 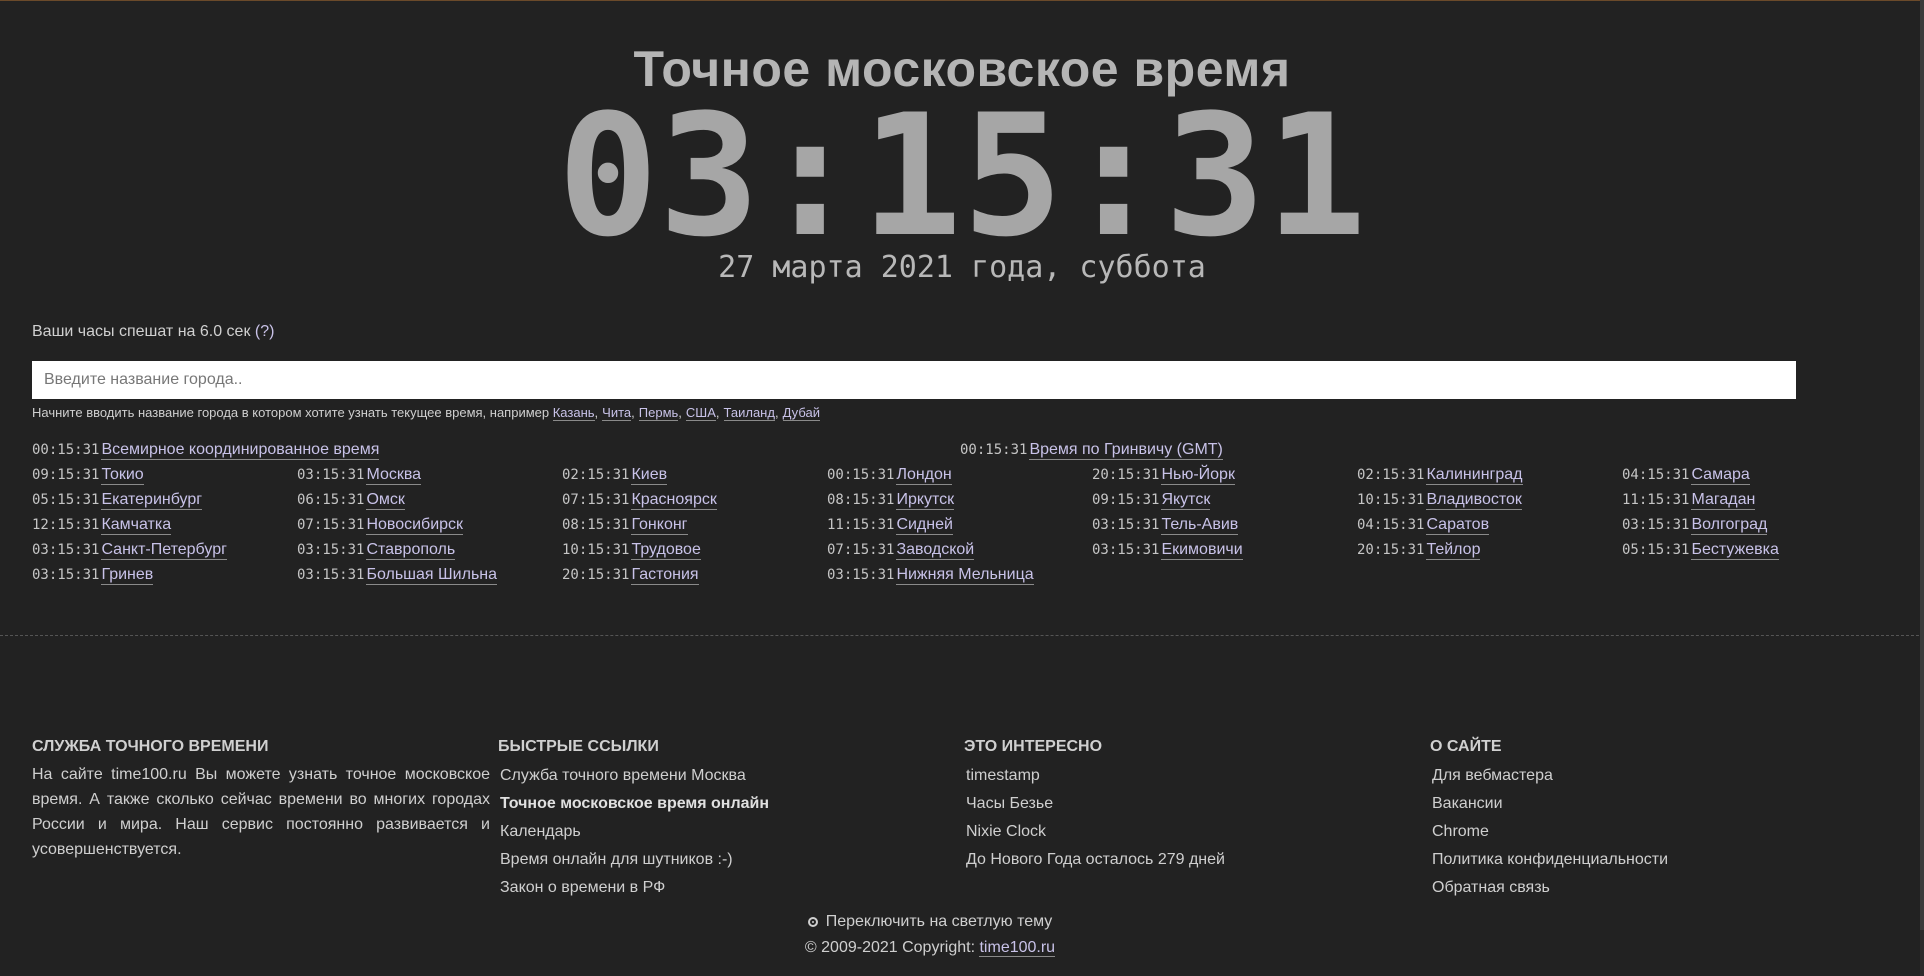 I want to click on city-link: Токио, so click(x=122, y=475).